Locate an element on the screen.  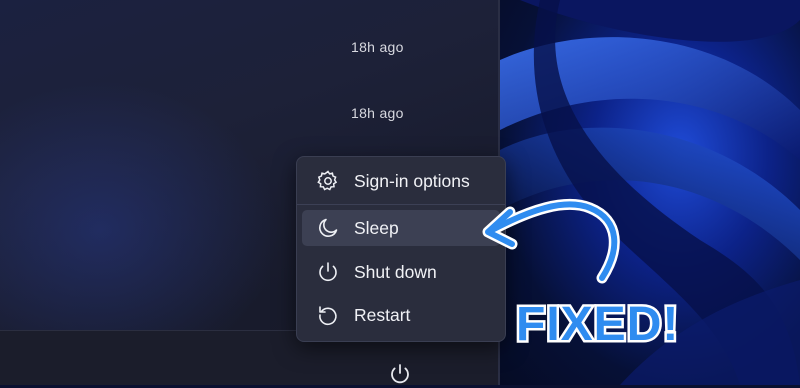
gear-icon is located at coordinates (328, 181).